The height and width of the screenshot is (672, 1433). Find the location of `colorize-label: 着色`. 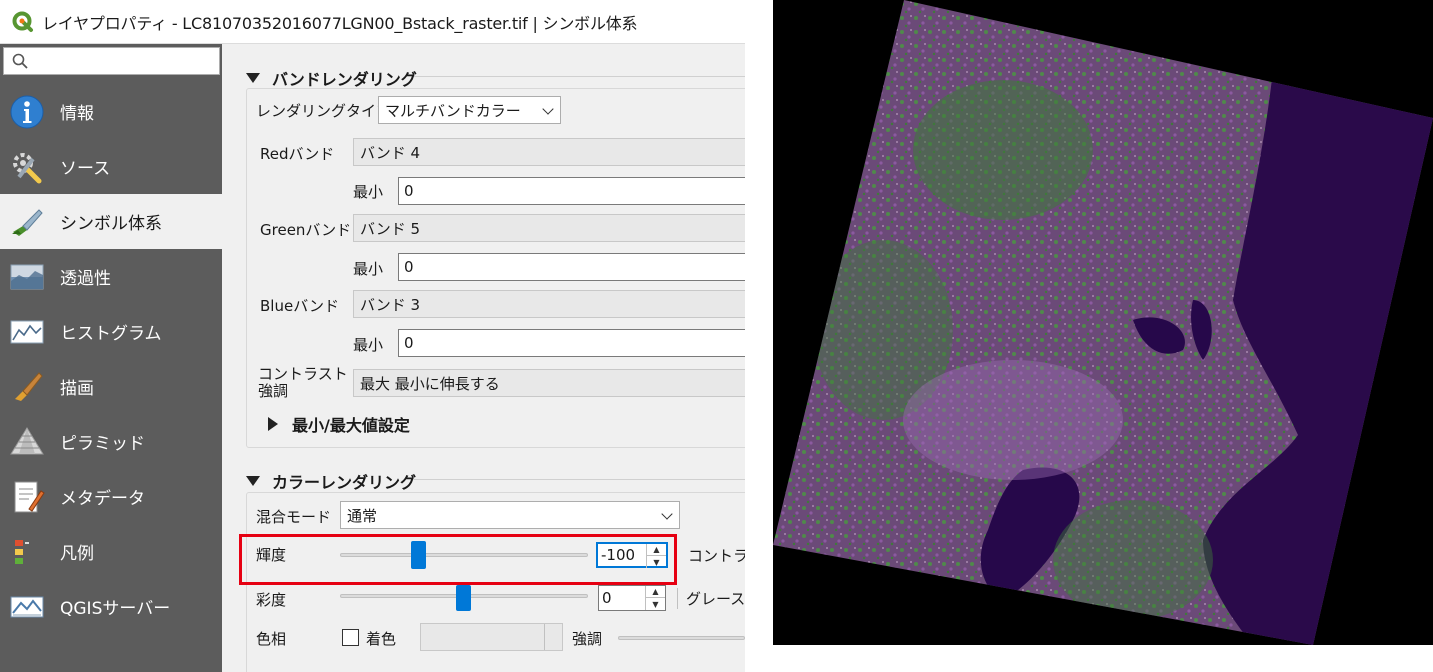

colorize-label: 着色 is located at coordinates (381, 639).